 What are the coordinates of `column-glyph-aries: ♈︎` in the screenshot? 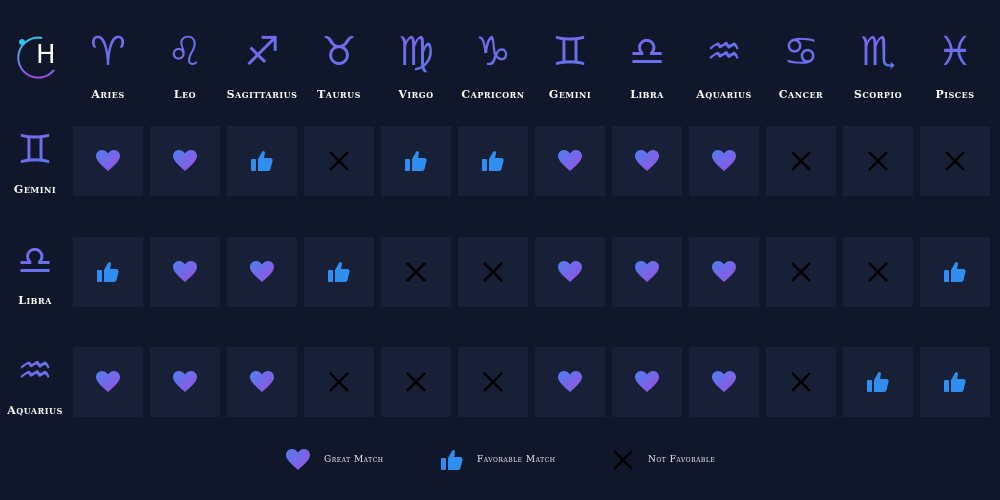 It's located at (108, 52).